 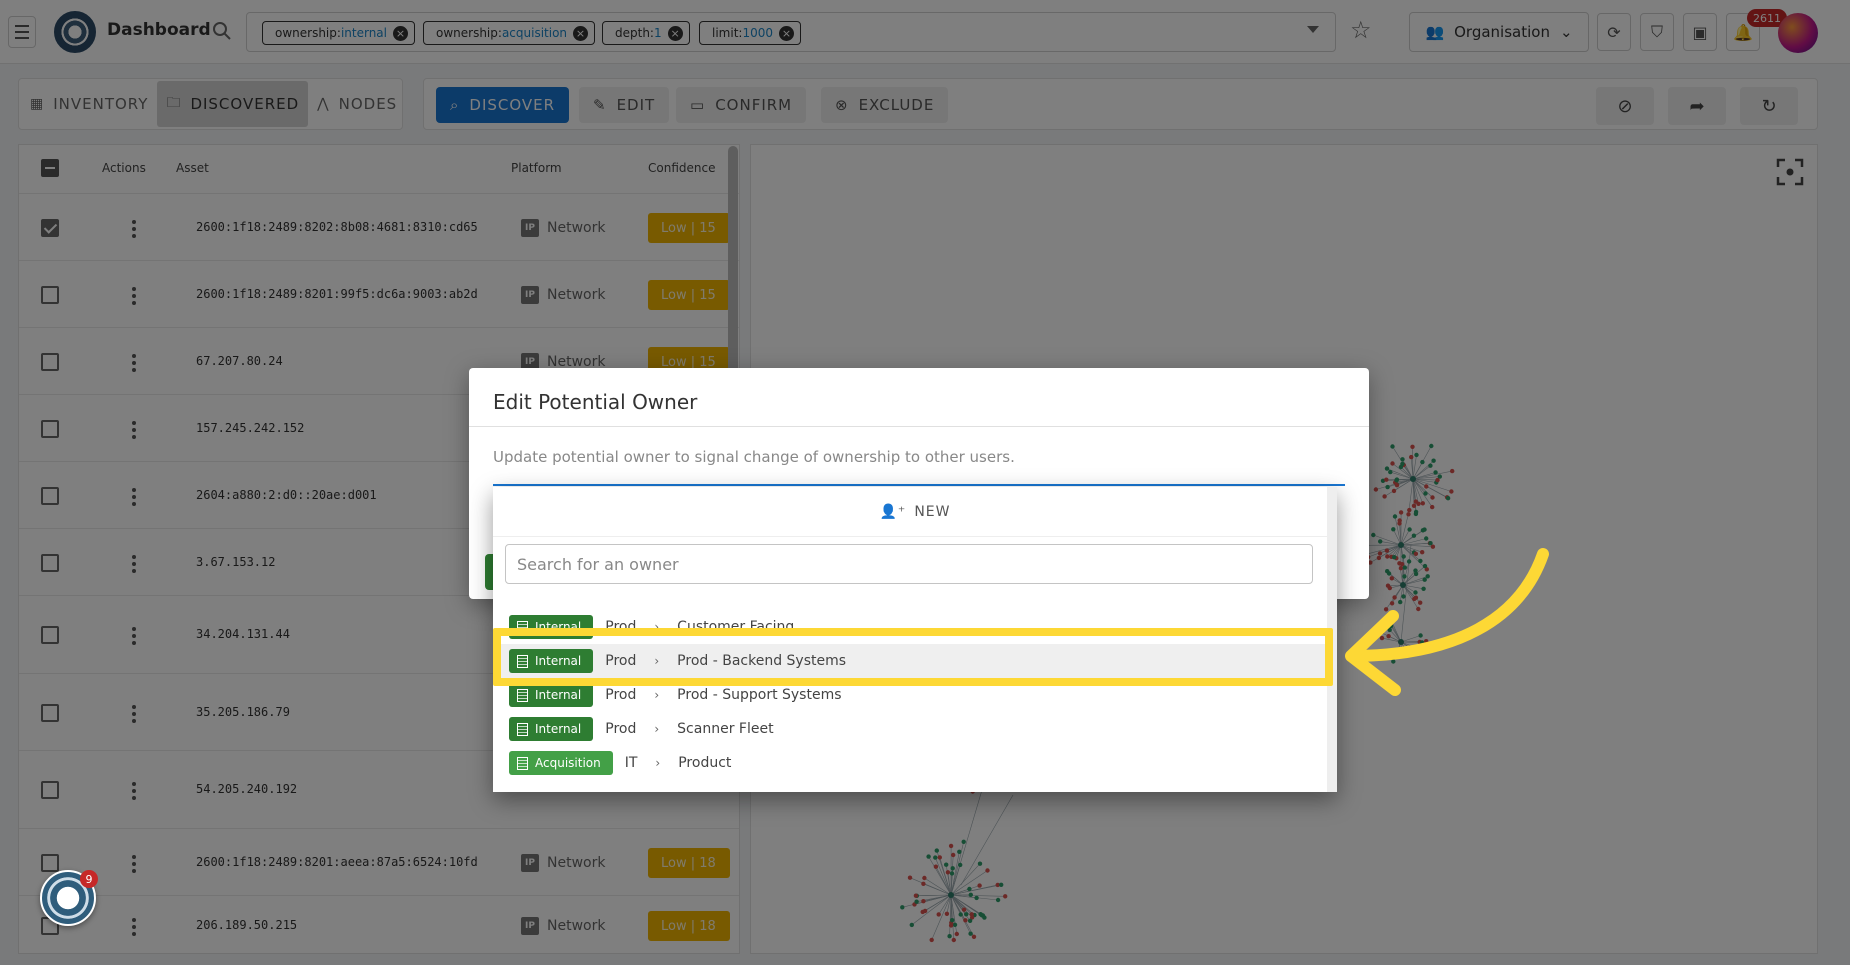 What do you see at coordinates (919, 426) in the screenshot?
I see `divider` at bounding box center [919, 426].